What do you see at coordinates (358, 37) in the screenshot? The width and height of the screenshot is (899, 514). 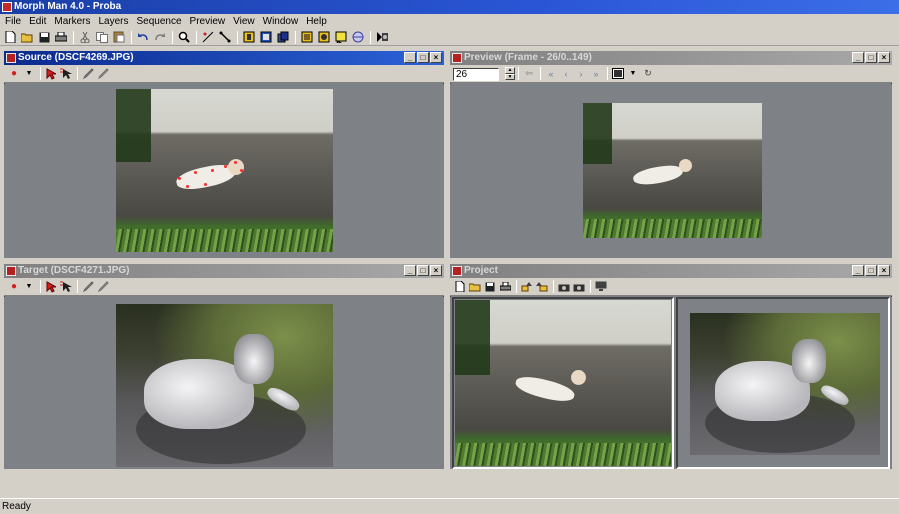 I see `layer7-icon` at bounding box center [358, 37].